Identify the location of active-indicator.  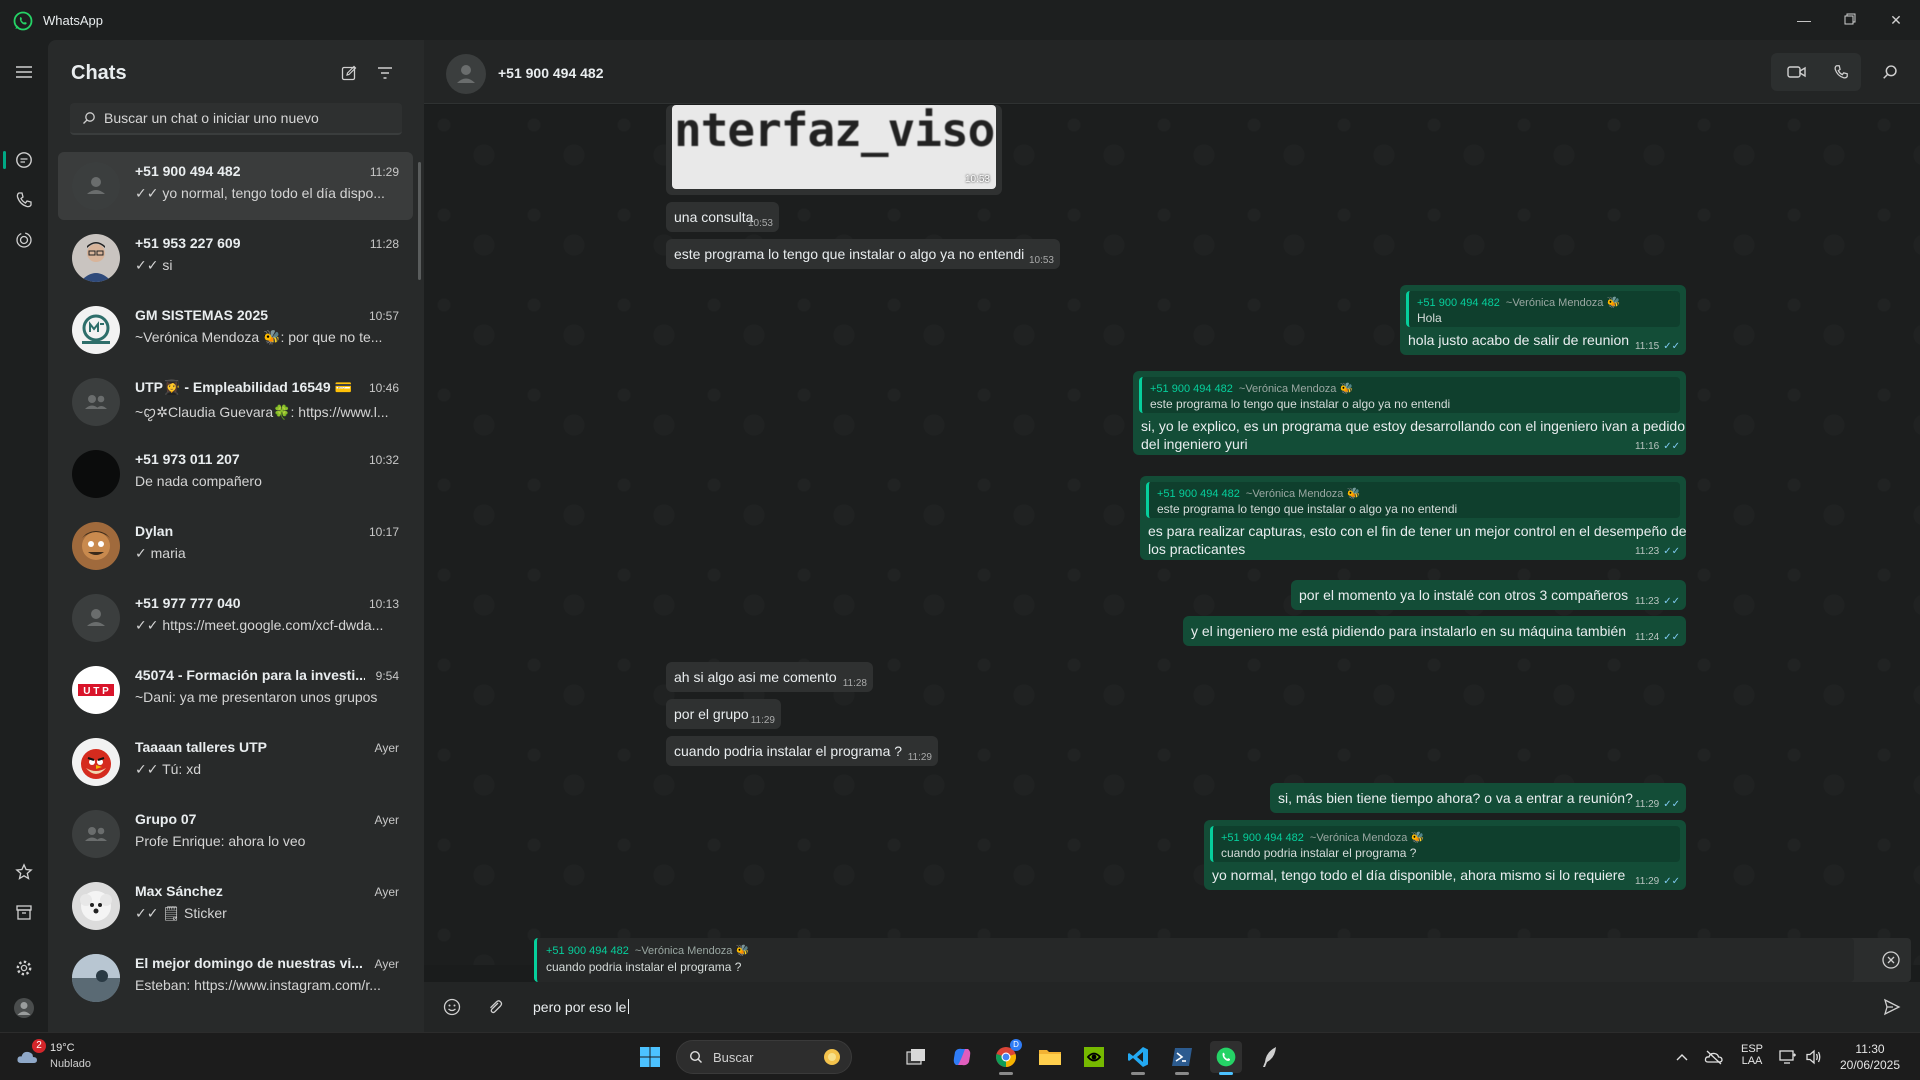
(4, 160).